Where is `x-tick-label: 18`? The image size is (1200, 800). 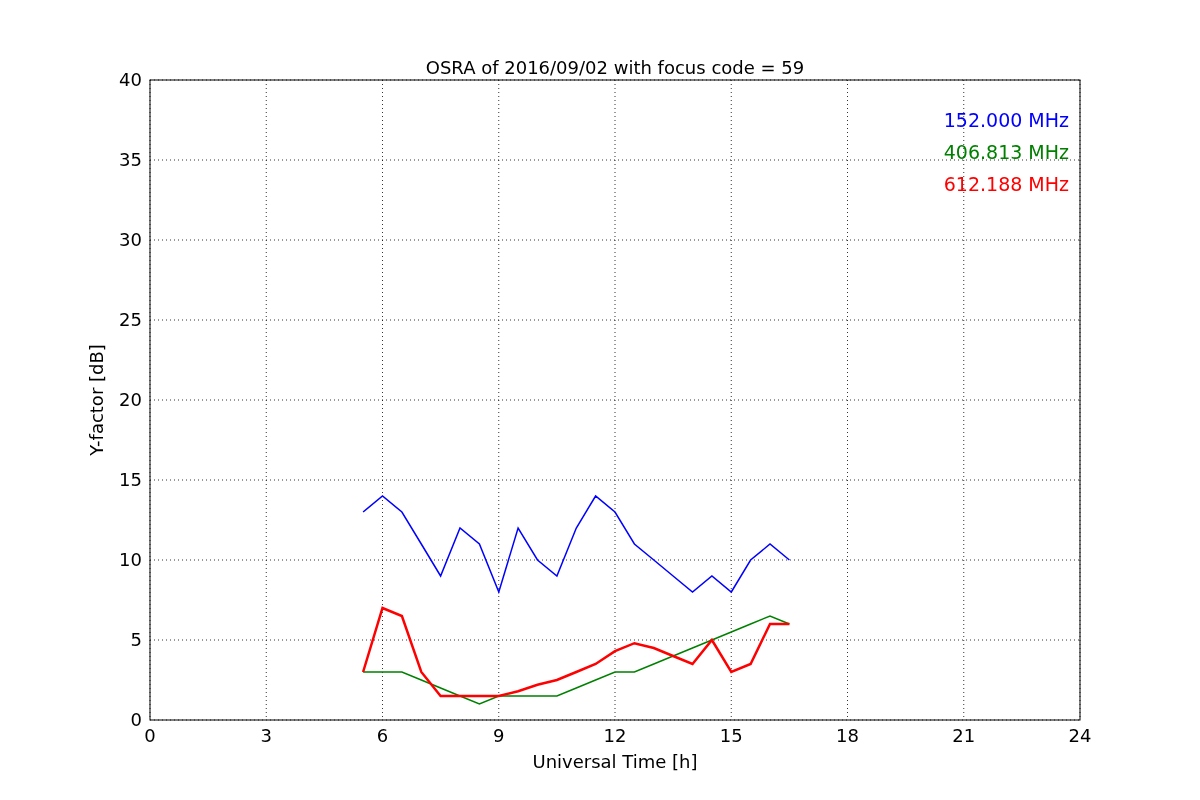 x-tick-label: 18 is located at coordinates (847, 735).